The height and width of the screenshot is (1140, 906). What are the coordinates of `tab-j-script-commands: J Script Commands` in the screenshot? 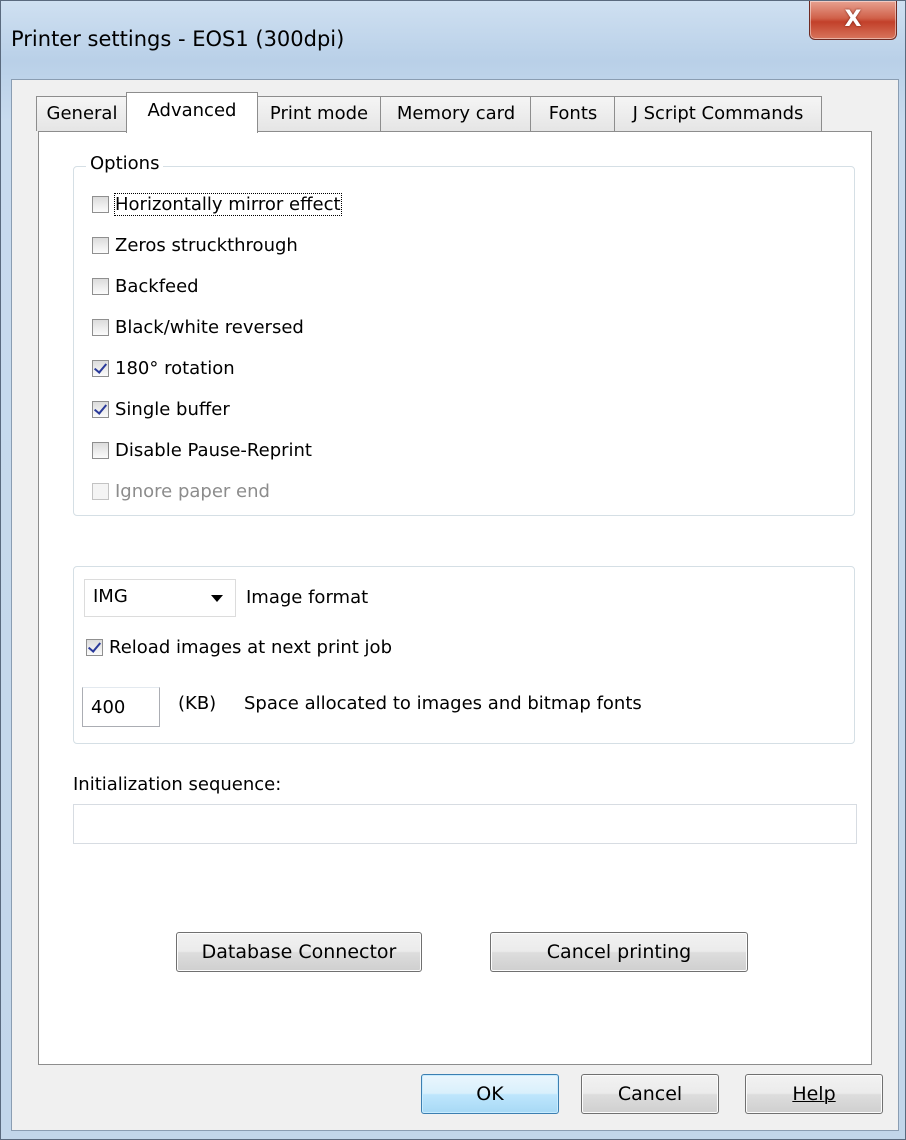 It's located at (718, 113).